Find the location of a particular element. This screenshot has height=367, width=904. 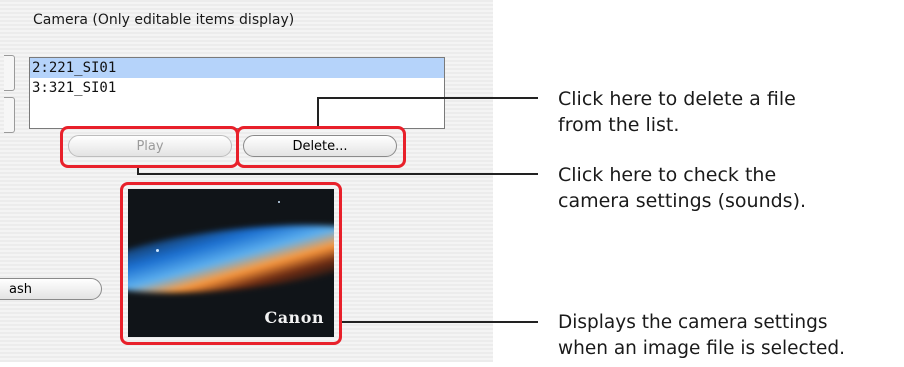

preview-annotation-line1: Displays the camera settings is located at coordinates (693, 322).